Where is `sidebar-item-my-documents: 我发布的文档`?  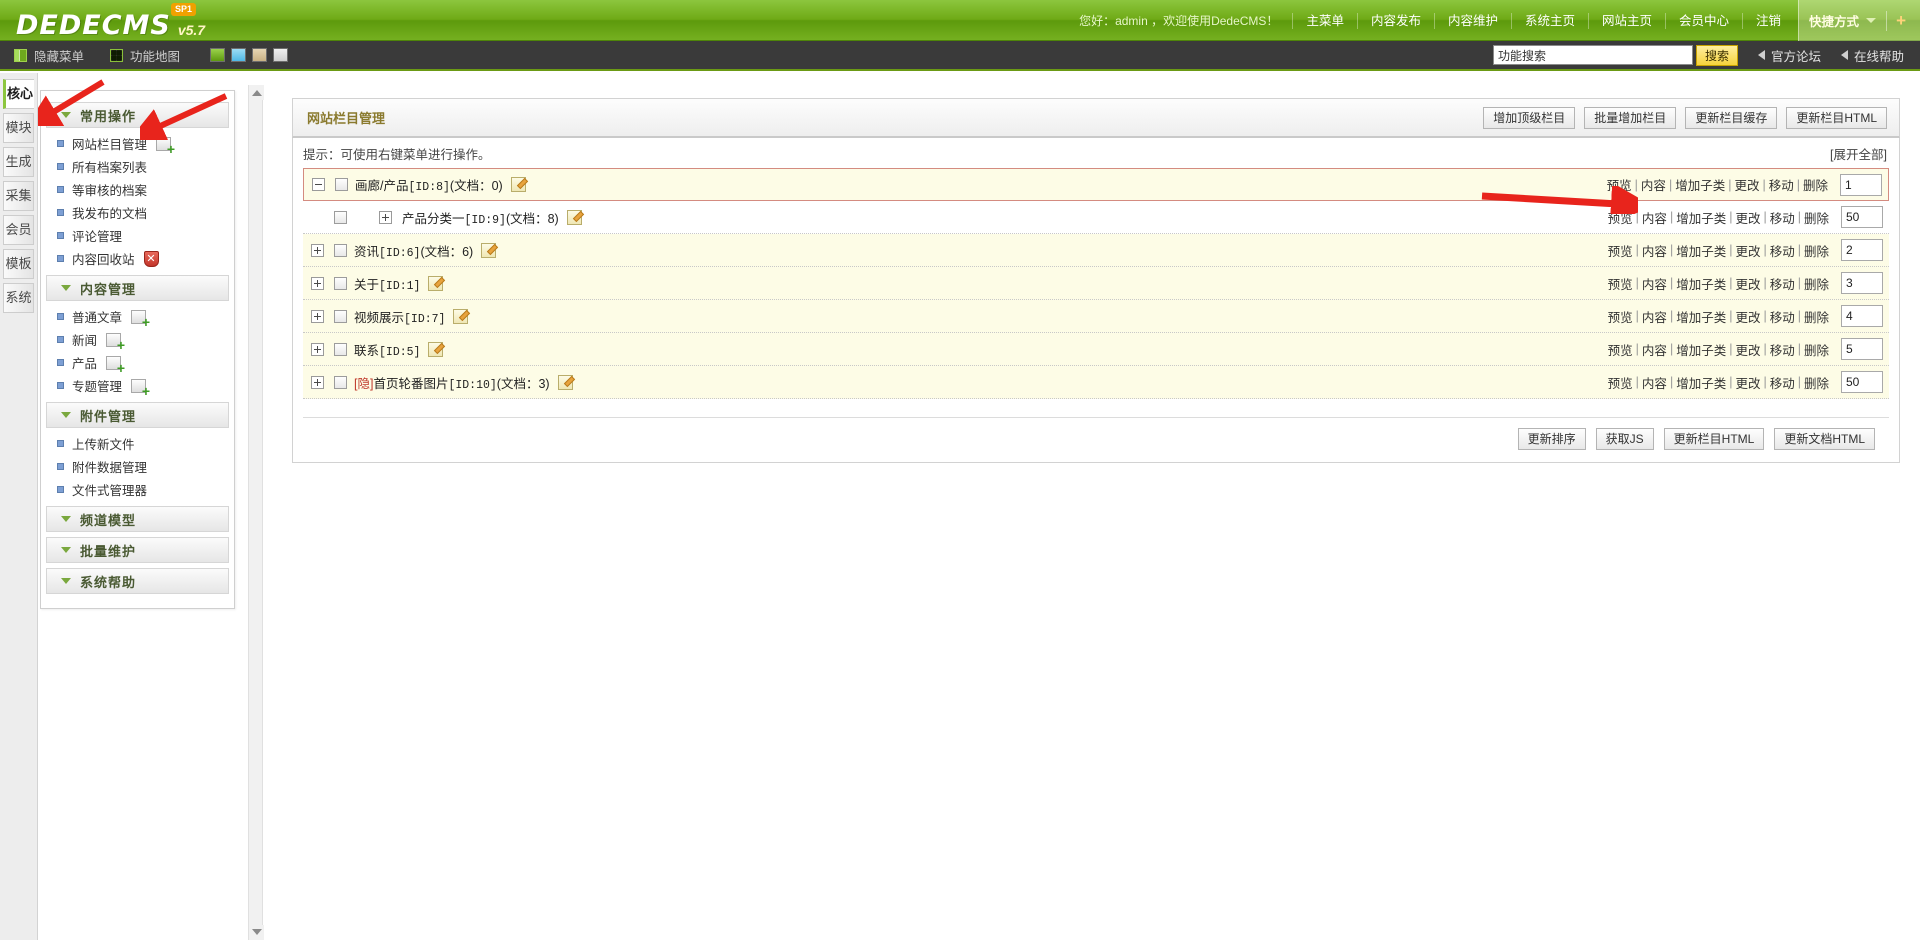 sidebar-item-my-documents: 我发布的文档 is located at coordinates (137, 212).